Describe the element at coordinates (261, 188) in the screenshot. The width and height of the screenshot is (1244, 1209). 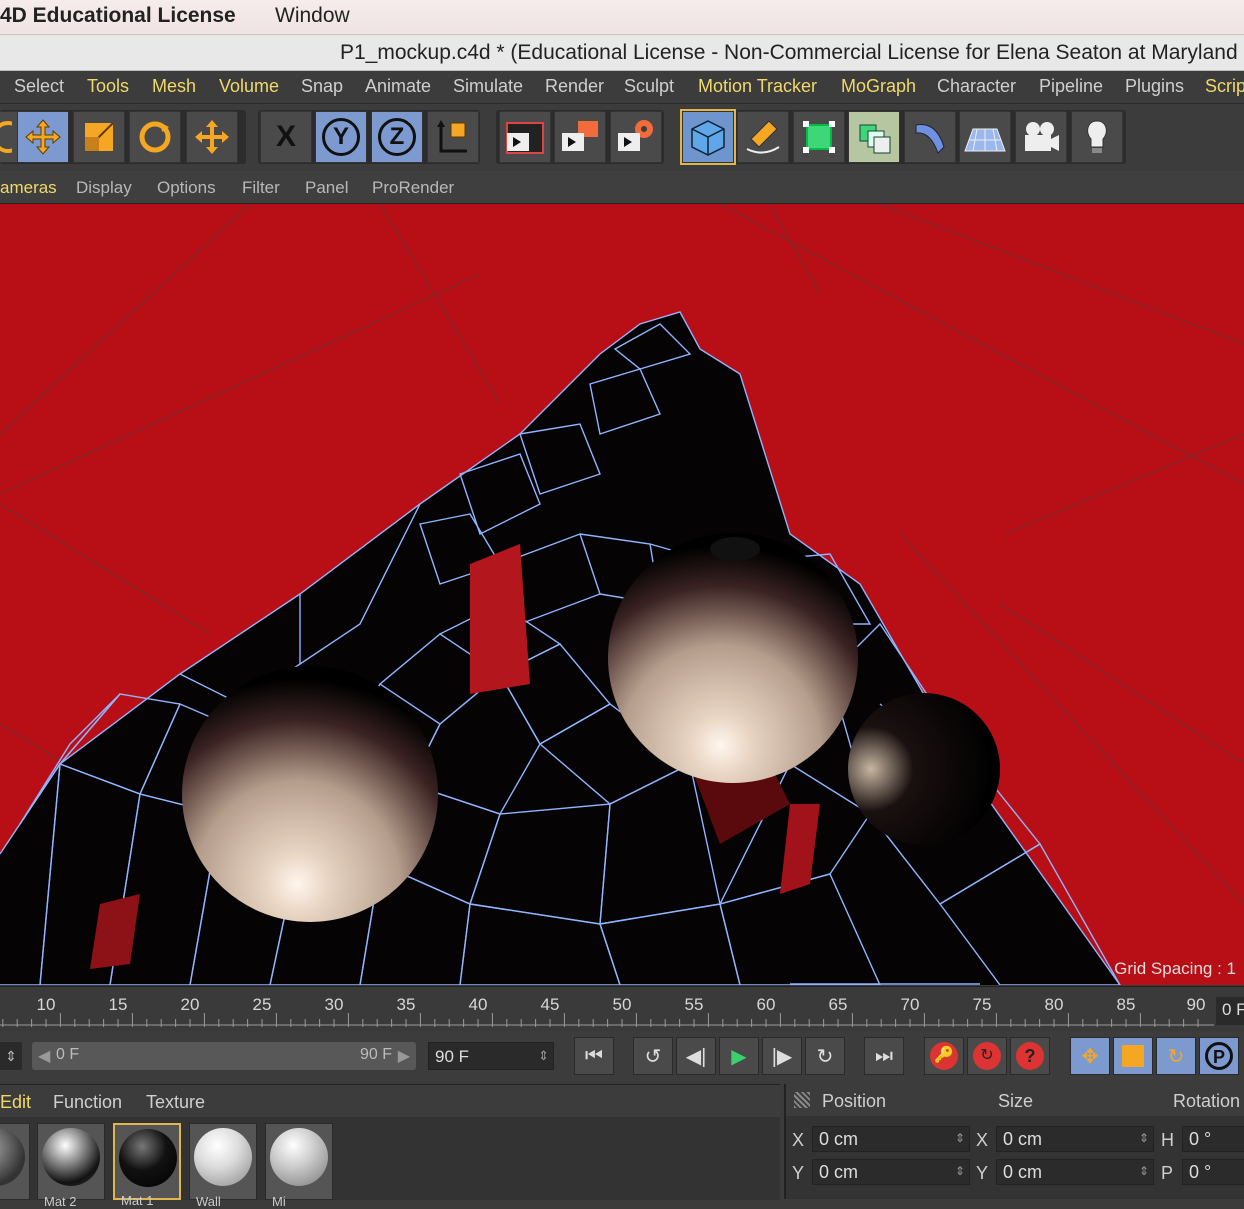
I see `viewport-menu-filter: Filter` at that location.